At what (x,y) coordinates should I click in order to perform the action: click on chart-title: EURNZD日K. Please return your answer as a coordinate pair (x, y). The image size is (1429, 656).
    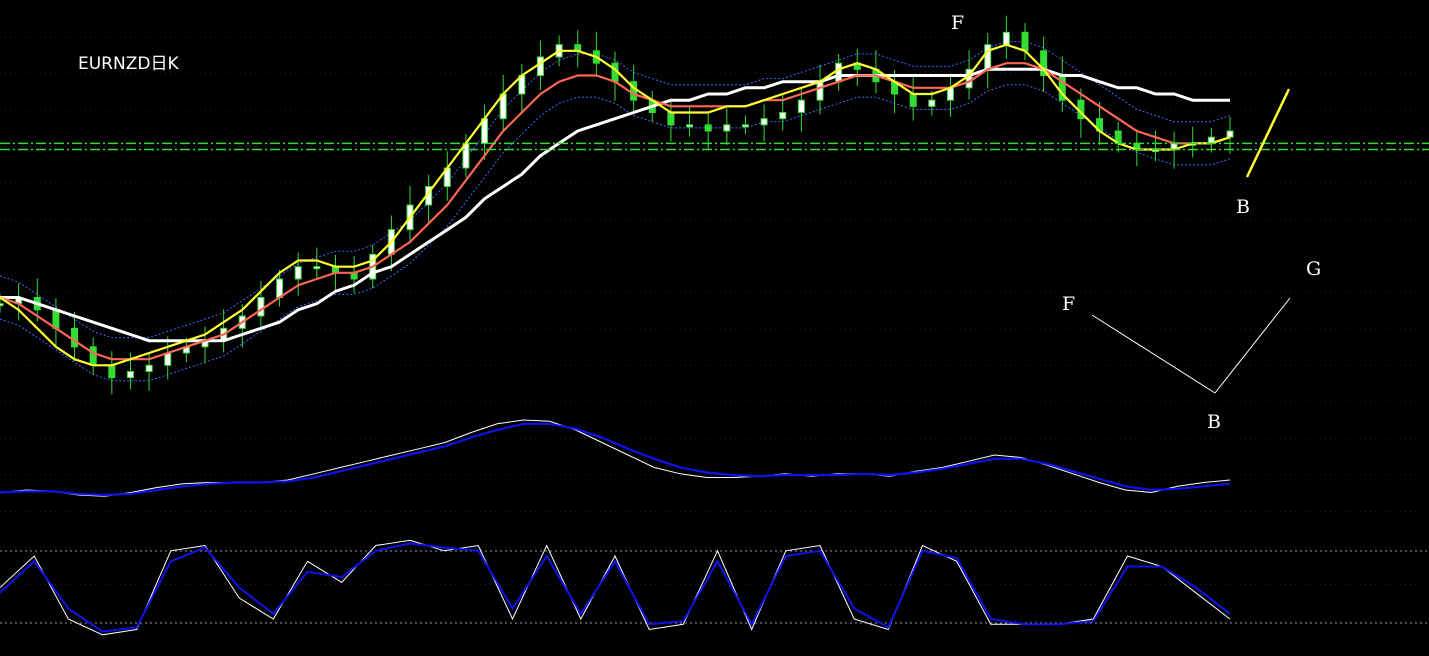
    Looking at the image, I should click on (128, 64).